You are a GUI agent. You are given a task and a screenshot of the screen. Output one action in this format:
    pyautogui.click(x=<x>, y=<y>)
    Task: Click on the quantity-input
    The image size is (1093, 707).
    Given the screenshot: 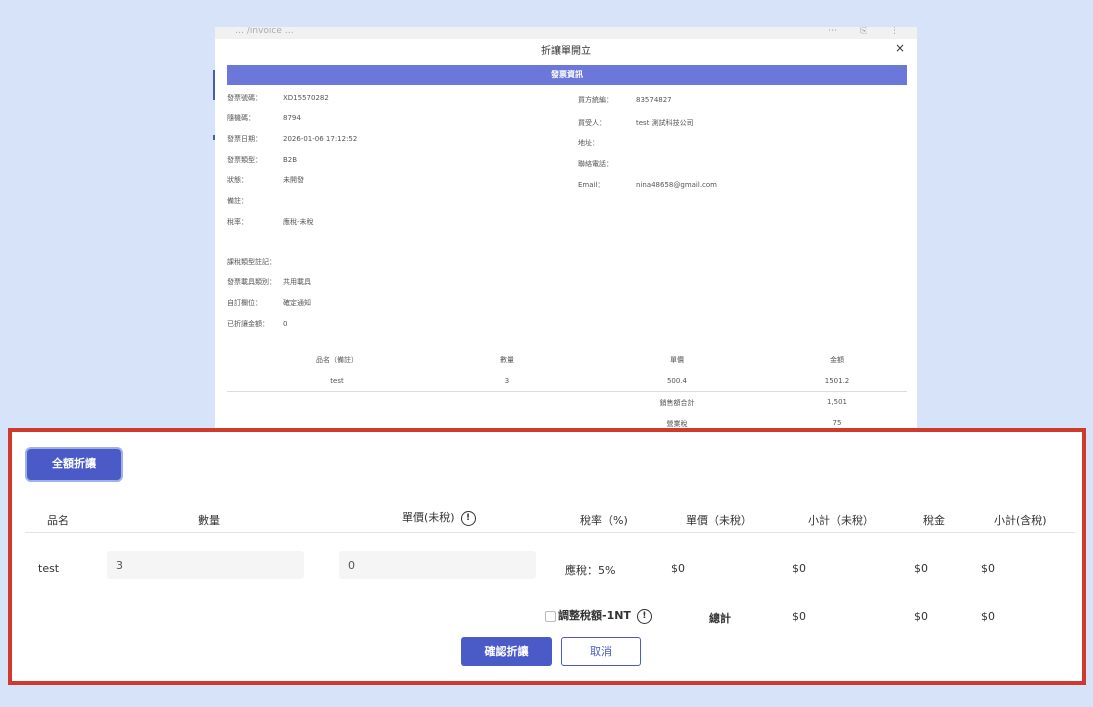 What is the action you would take?
    pyautogui.click(x=205, y=565)
    